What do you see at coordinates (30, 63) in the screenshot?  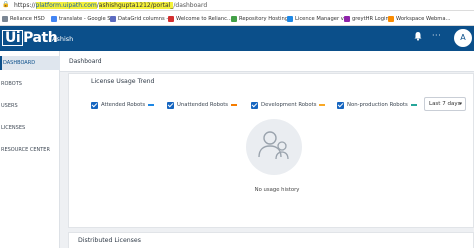 I see `sidebar-item-dashboard: DASHBOARD` at bounding box center [30, 63].